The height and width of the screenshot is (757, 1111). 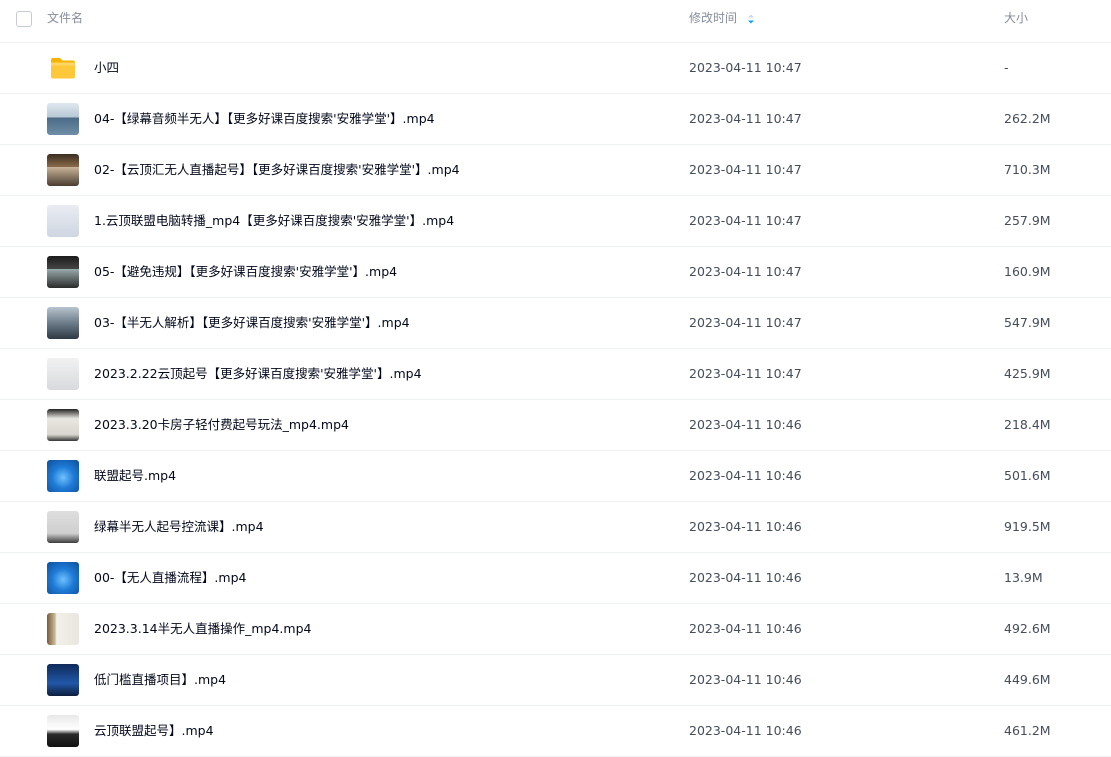 What do you see at coordinates (252, 323) in the screenshot?
I see `file-name: 03-【半无人解析】【更多好课百度搜索'安雅学堂'】.mp4` at bounding box center [252, 323].